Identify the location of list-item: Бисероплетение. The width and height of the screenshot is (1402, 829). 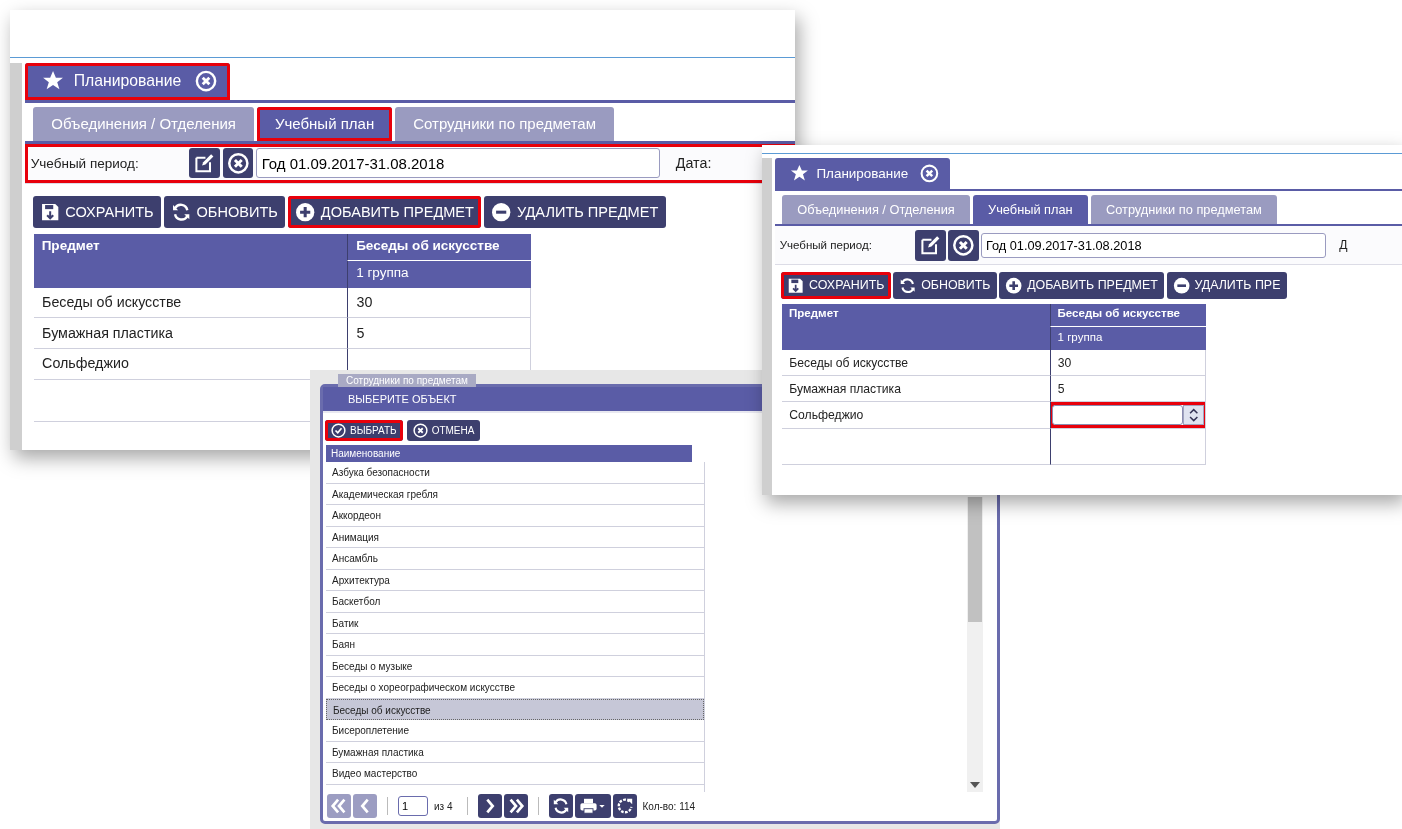
(515, 731).